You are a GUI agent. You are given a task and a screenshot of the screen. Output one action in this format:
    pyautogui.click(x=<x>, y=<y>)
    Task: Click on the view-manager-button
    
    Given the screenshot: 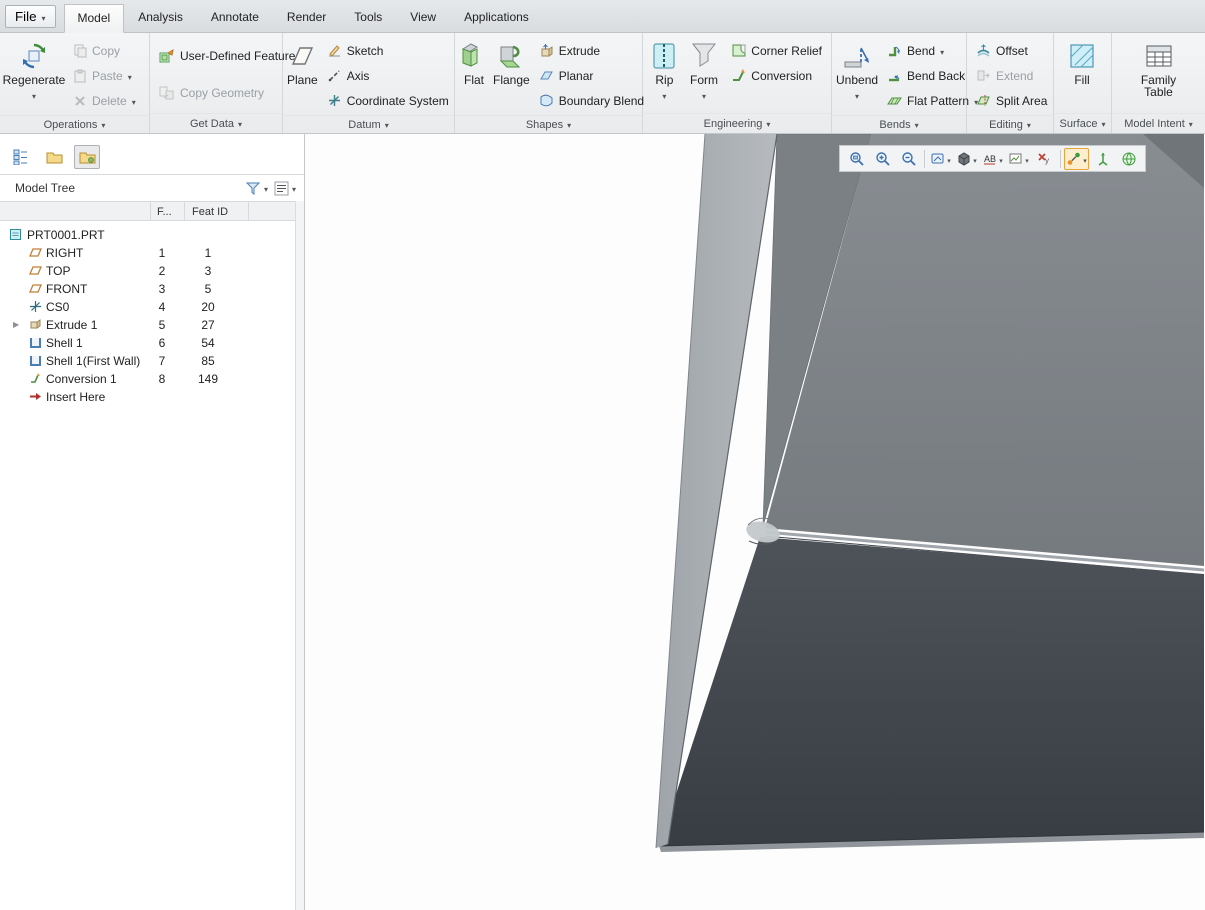 What is the action you would take?
    pyautogui.click(x=1128, y=159)
    